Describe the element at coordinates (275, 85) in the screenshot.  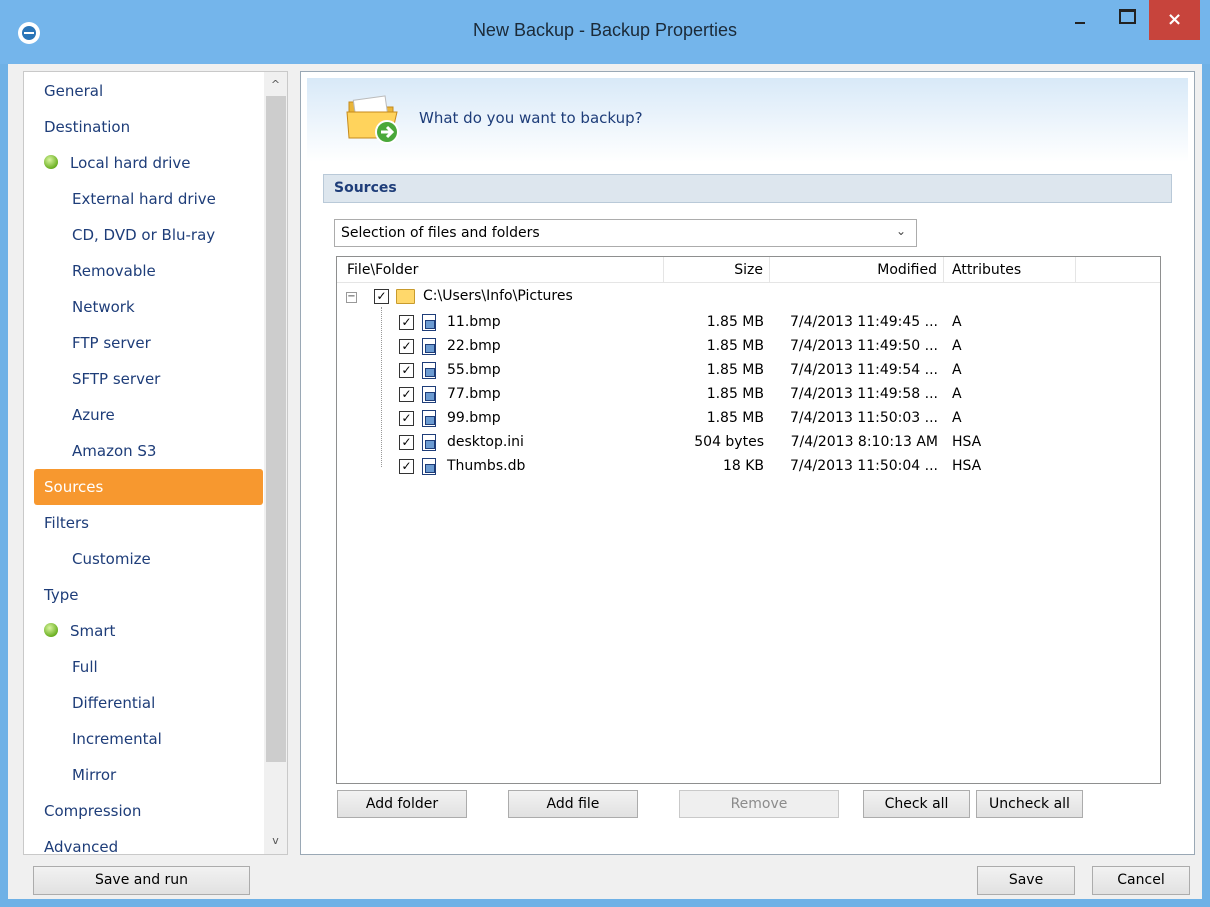
I see `scroll-up-arrow-icon: ^` at that location.